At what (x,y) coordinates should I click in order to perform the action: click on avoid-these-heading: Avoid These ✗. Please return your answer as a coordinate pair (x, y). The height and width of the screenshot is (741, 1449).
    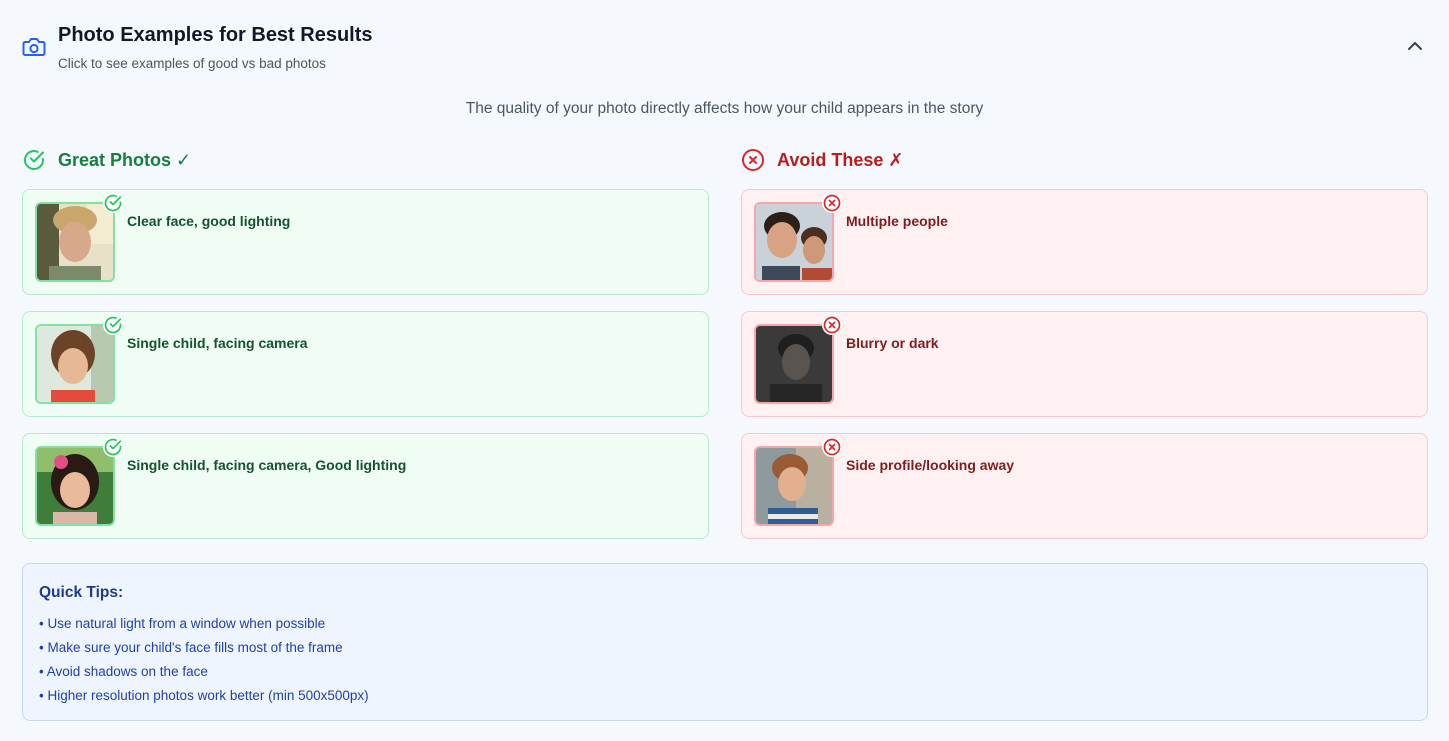
    Looking at the image, I should click on (822, 160).